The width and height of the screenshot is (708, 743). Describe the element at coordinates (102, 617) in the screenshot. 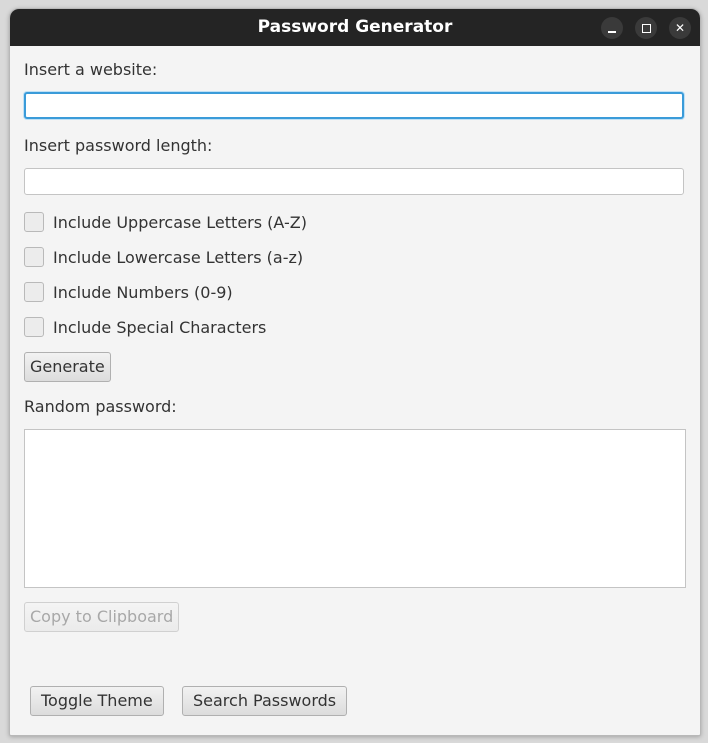

I see `copy-to-clipboard-button: Copy to Clipboard` at that location.